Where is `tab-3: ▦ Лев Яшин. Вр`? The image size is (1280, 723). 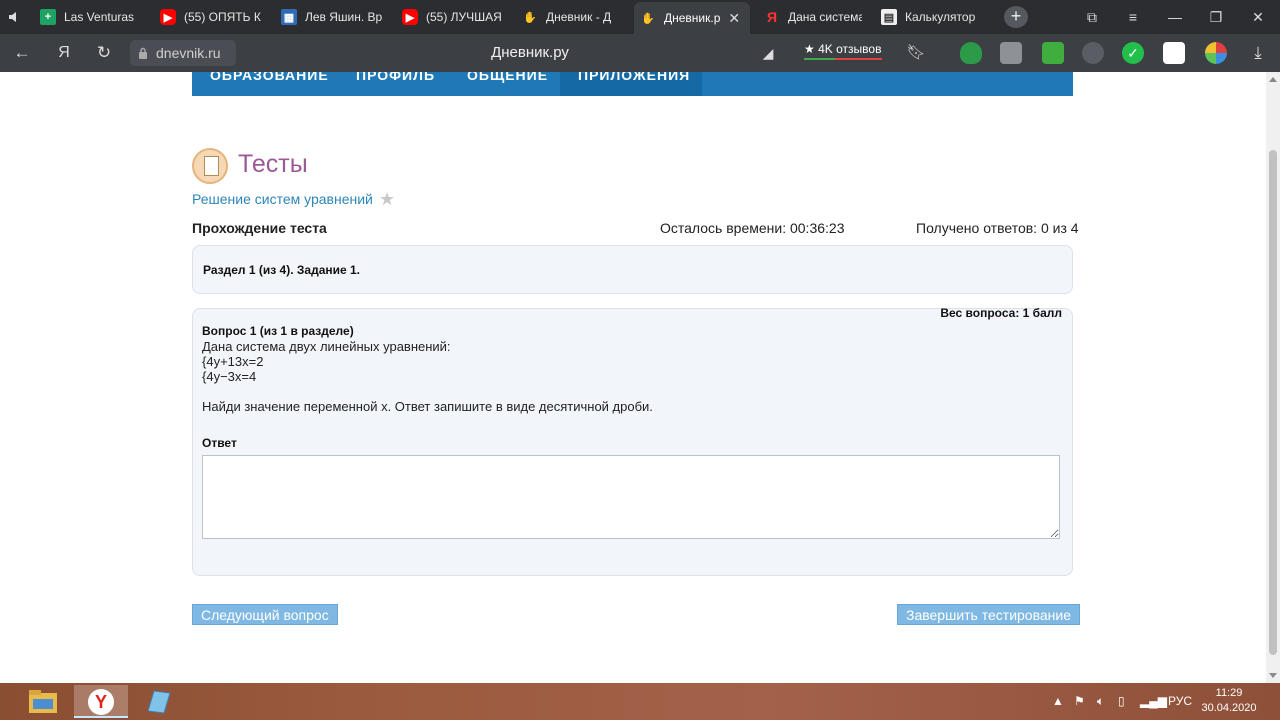
tab-3: ▦ Лев Яшин. Вр is located at coordinates (331, 17).